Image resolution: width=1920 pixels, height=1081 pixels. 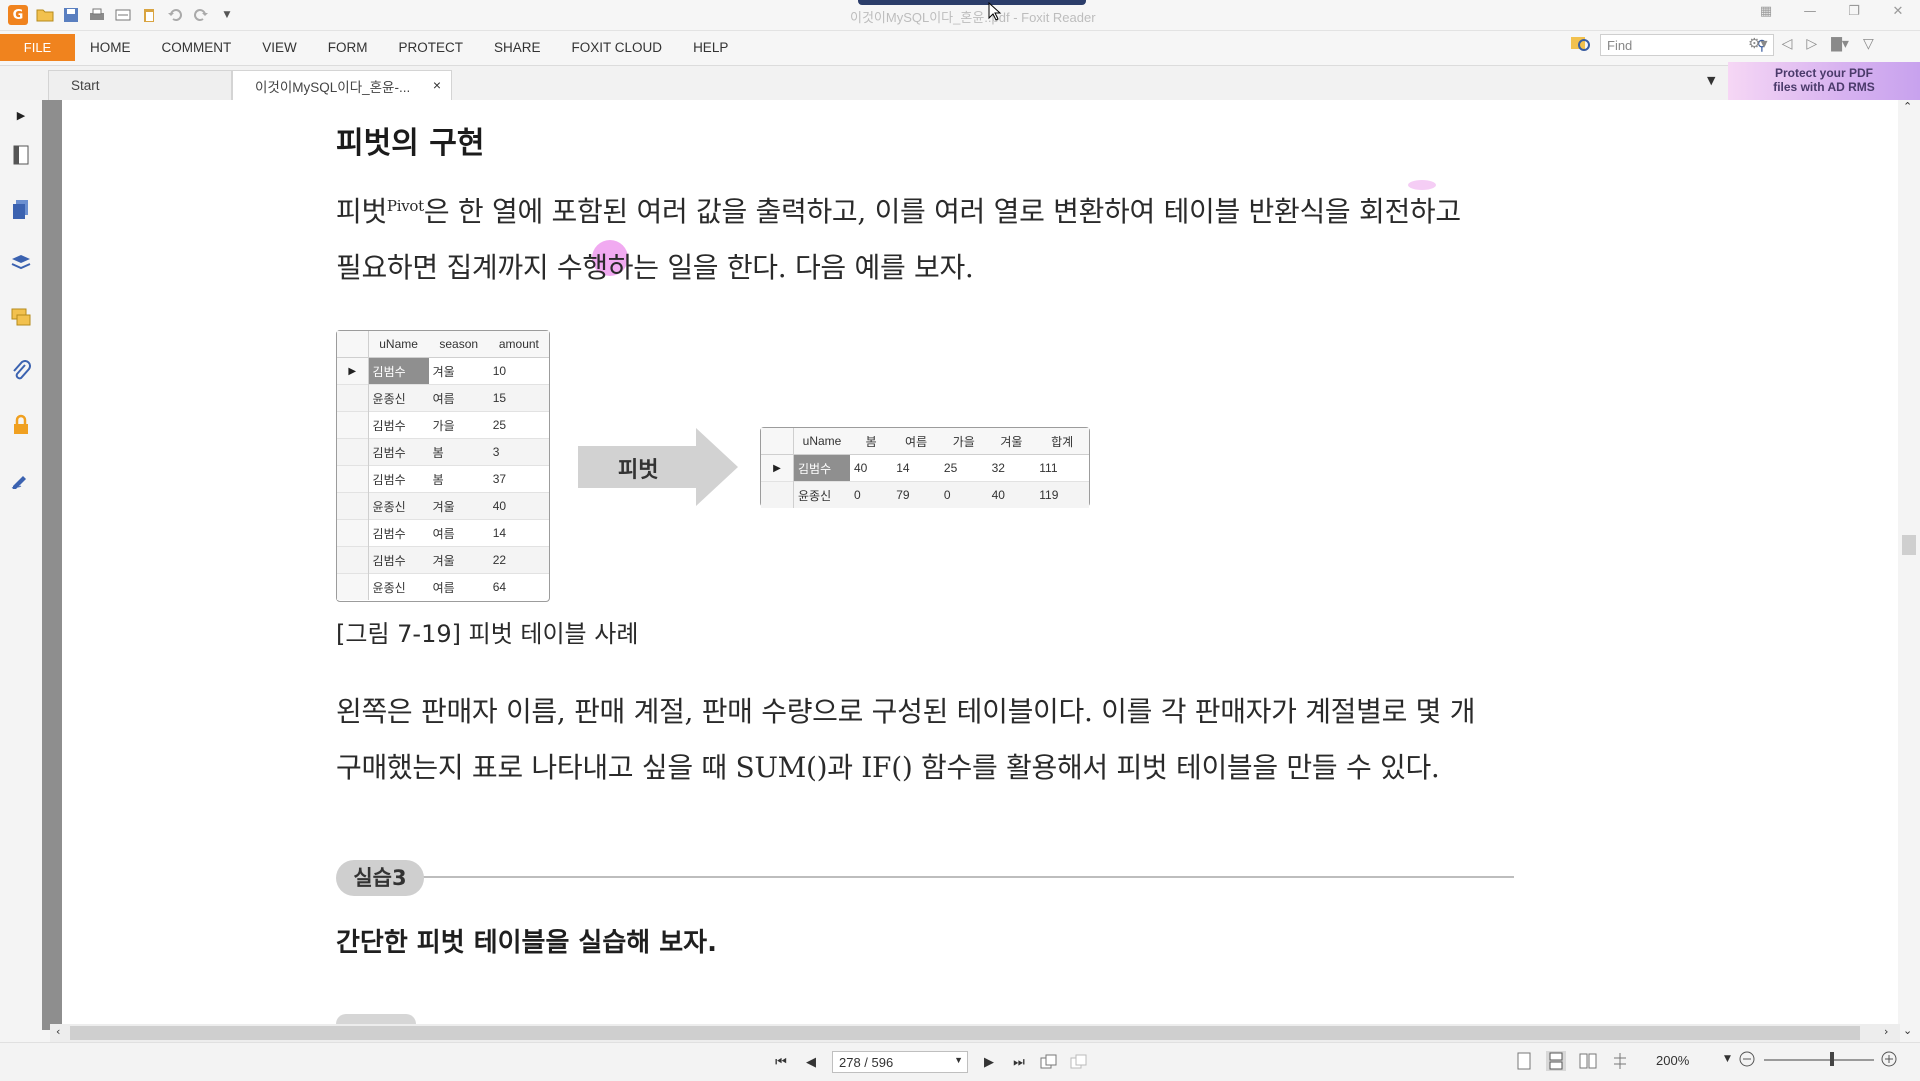 I want to click on tab-comment: COMMENT, so click(x=197, y=47).